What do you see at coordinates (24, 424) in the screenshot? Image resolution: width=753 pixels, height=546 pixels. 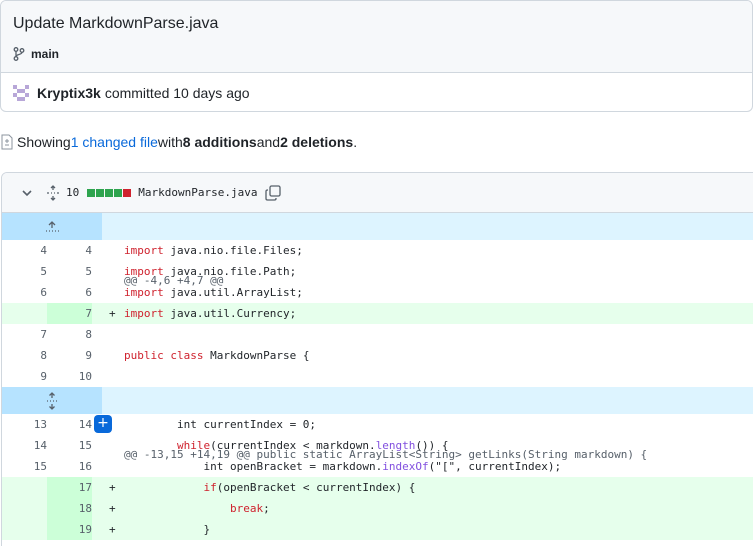 I see `old-line-number: 13` at bounding box center [24, 424].